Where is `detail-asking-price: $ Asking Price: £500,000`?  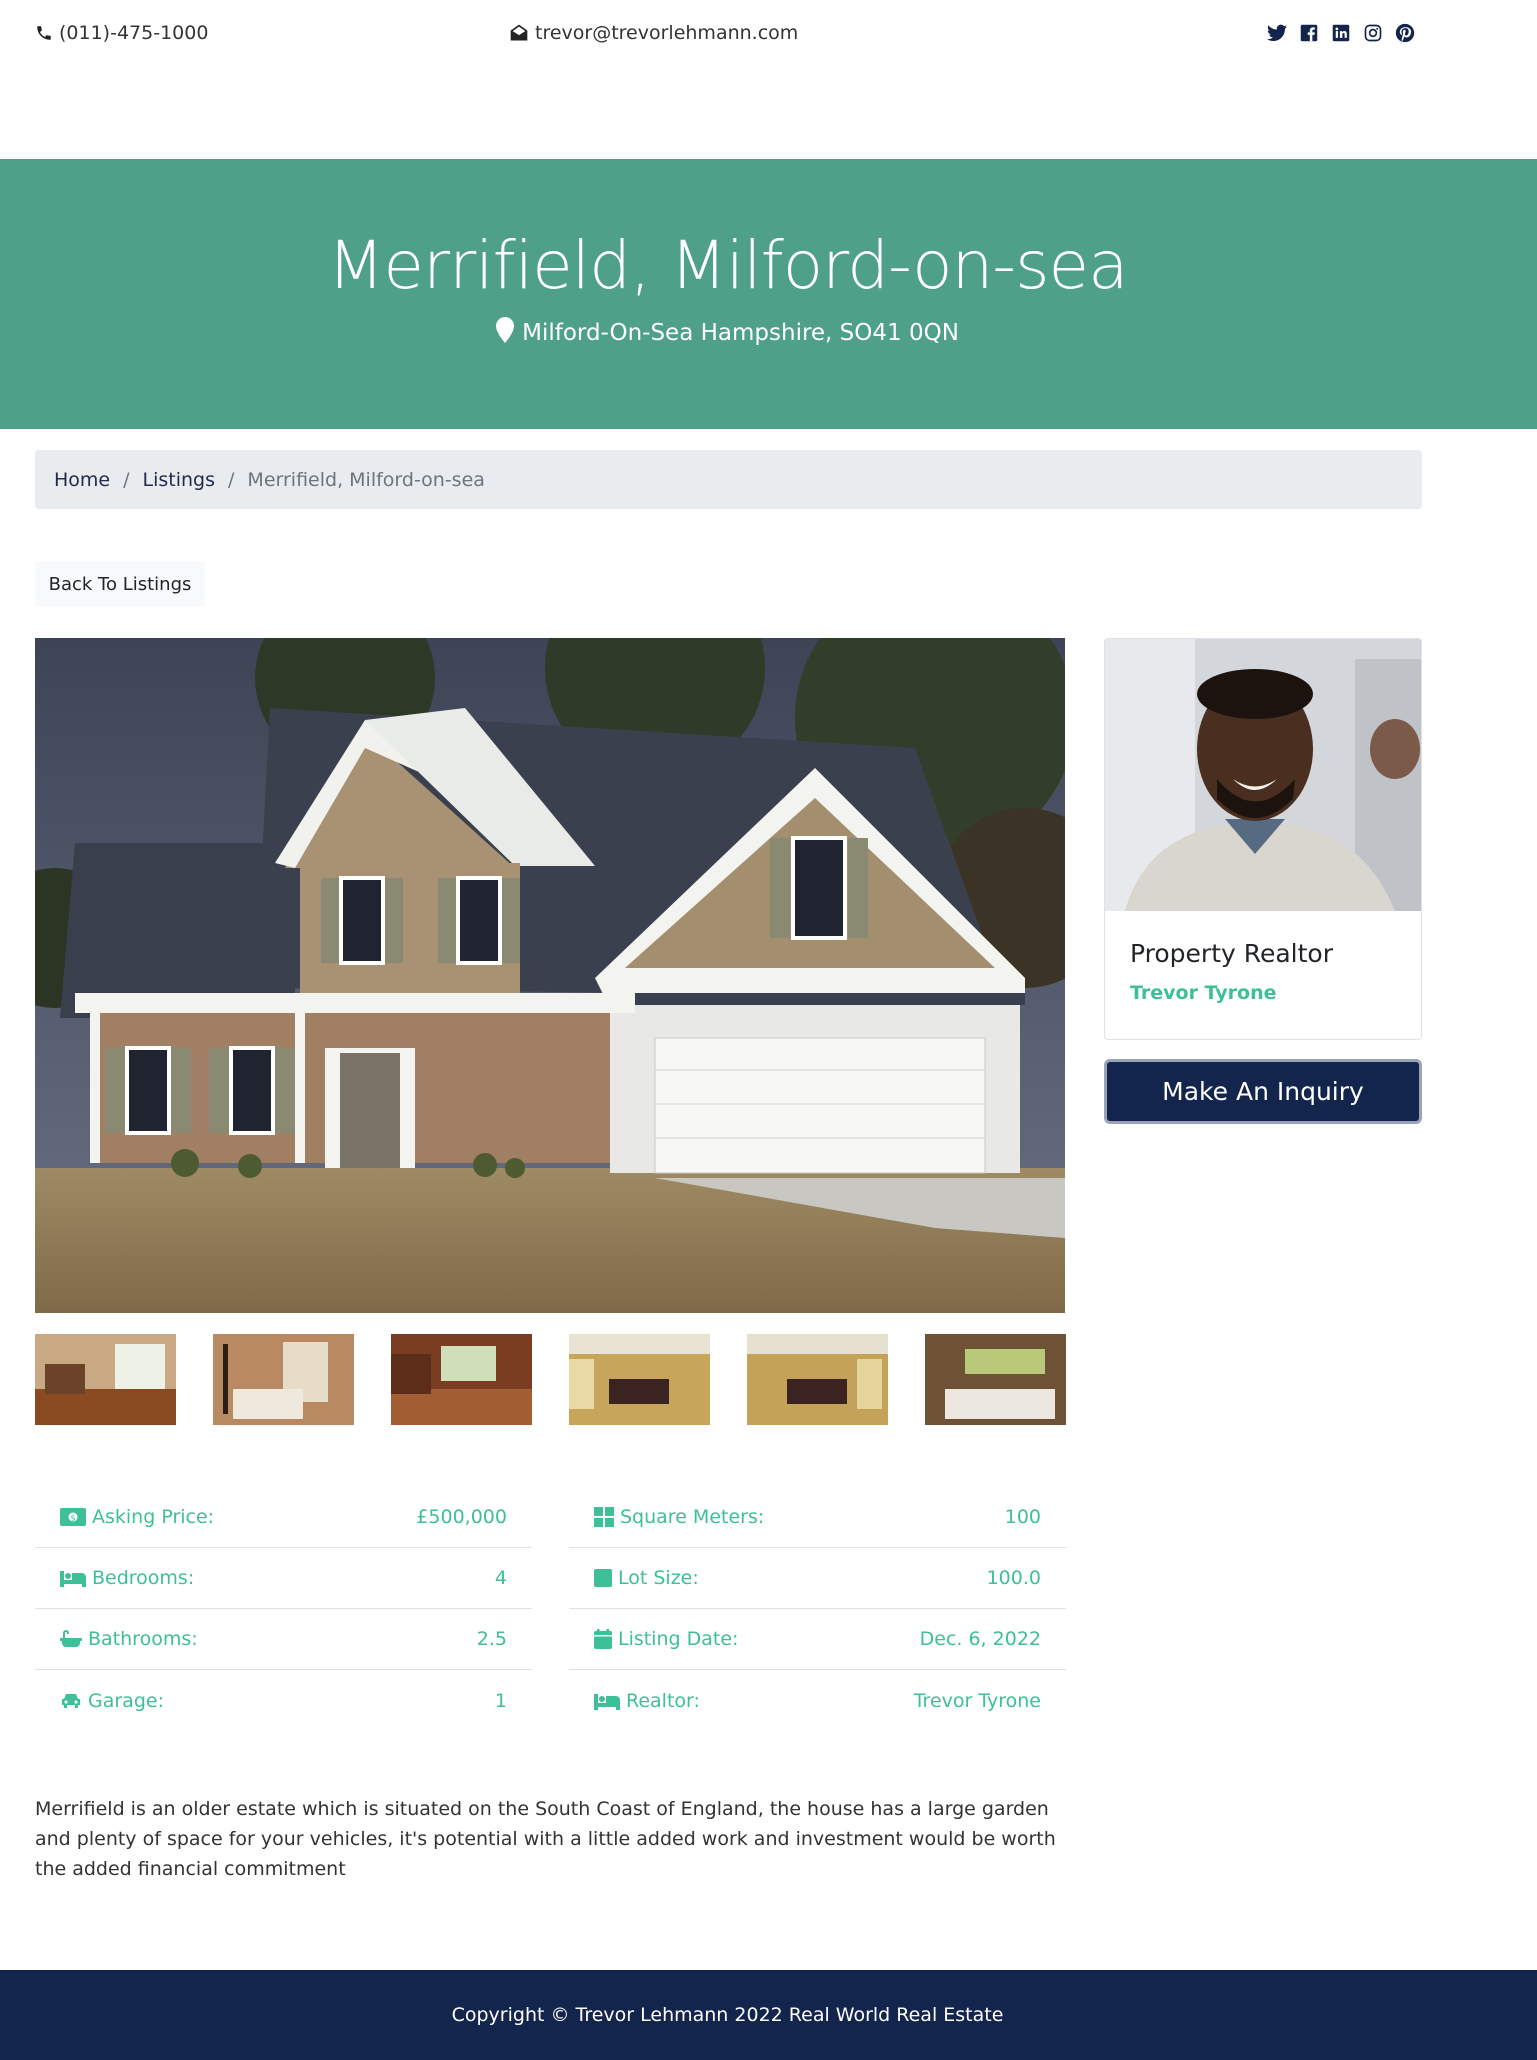
detail-asking-price: $ Asking Price: £500,000 is located at coordinates (283, 1517).